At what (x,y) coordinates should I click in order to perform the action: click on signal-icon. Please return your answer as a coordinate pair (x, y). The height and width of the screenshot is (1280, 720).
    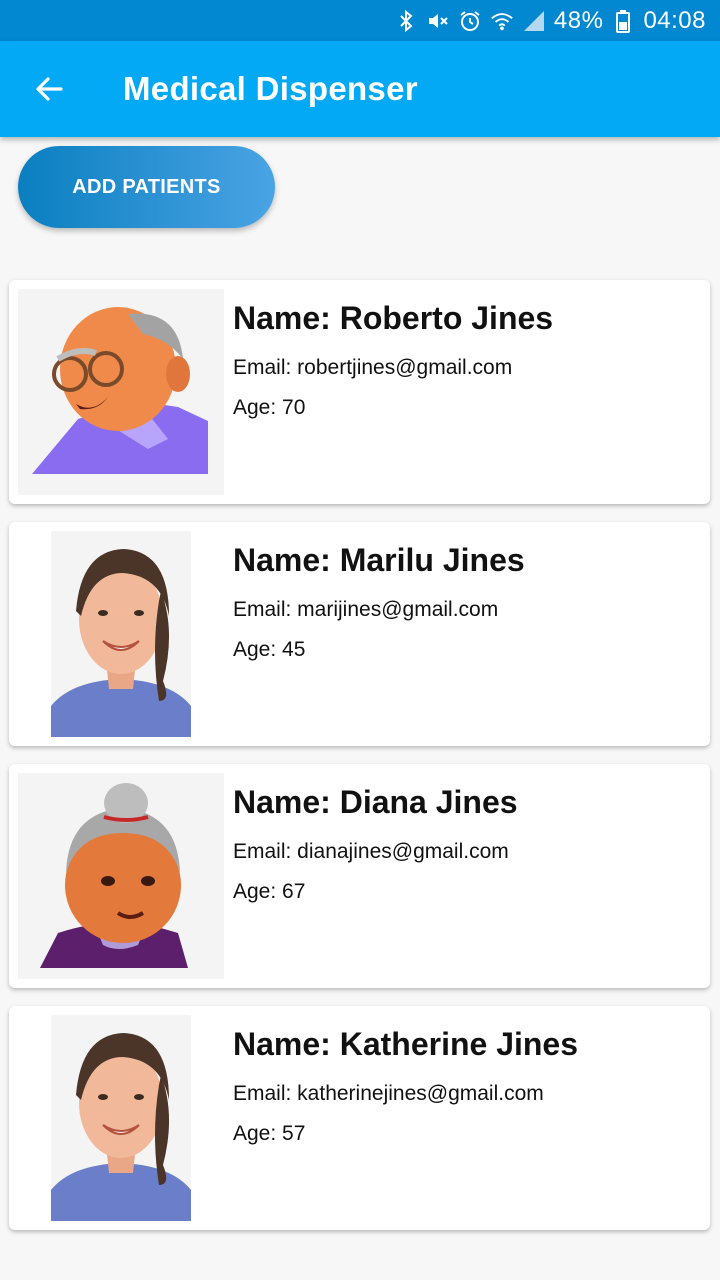
    Looking at the image, I should click on (534, 21).